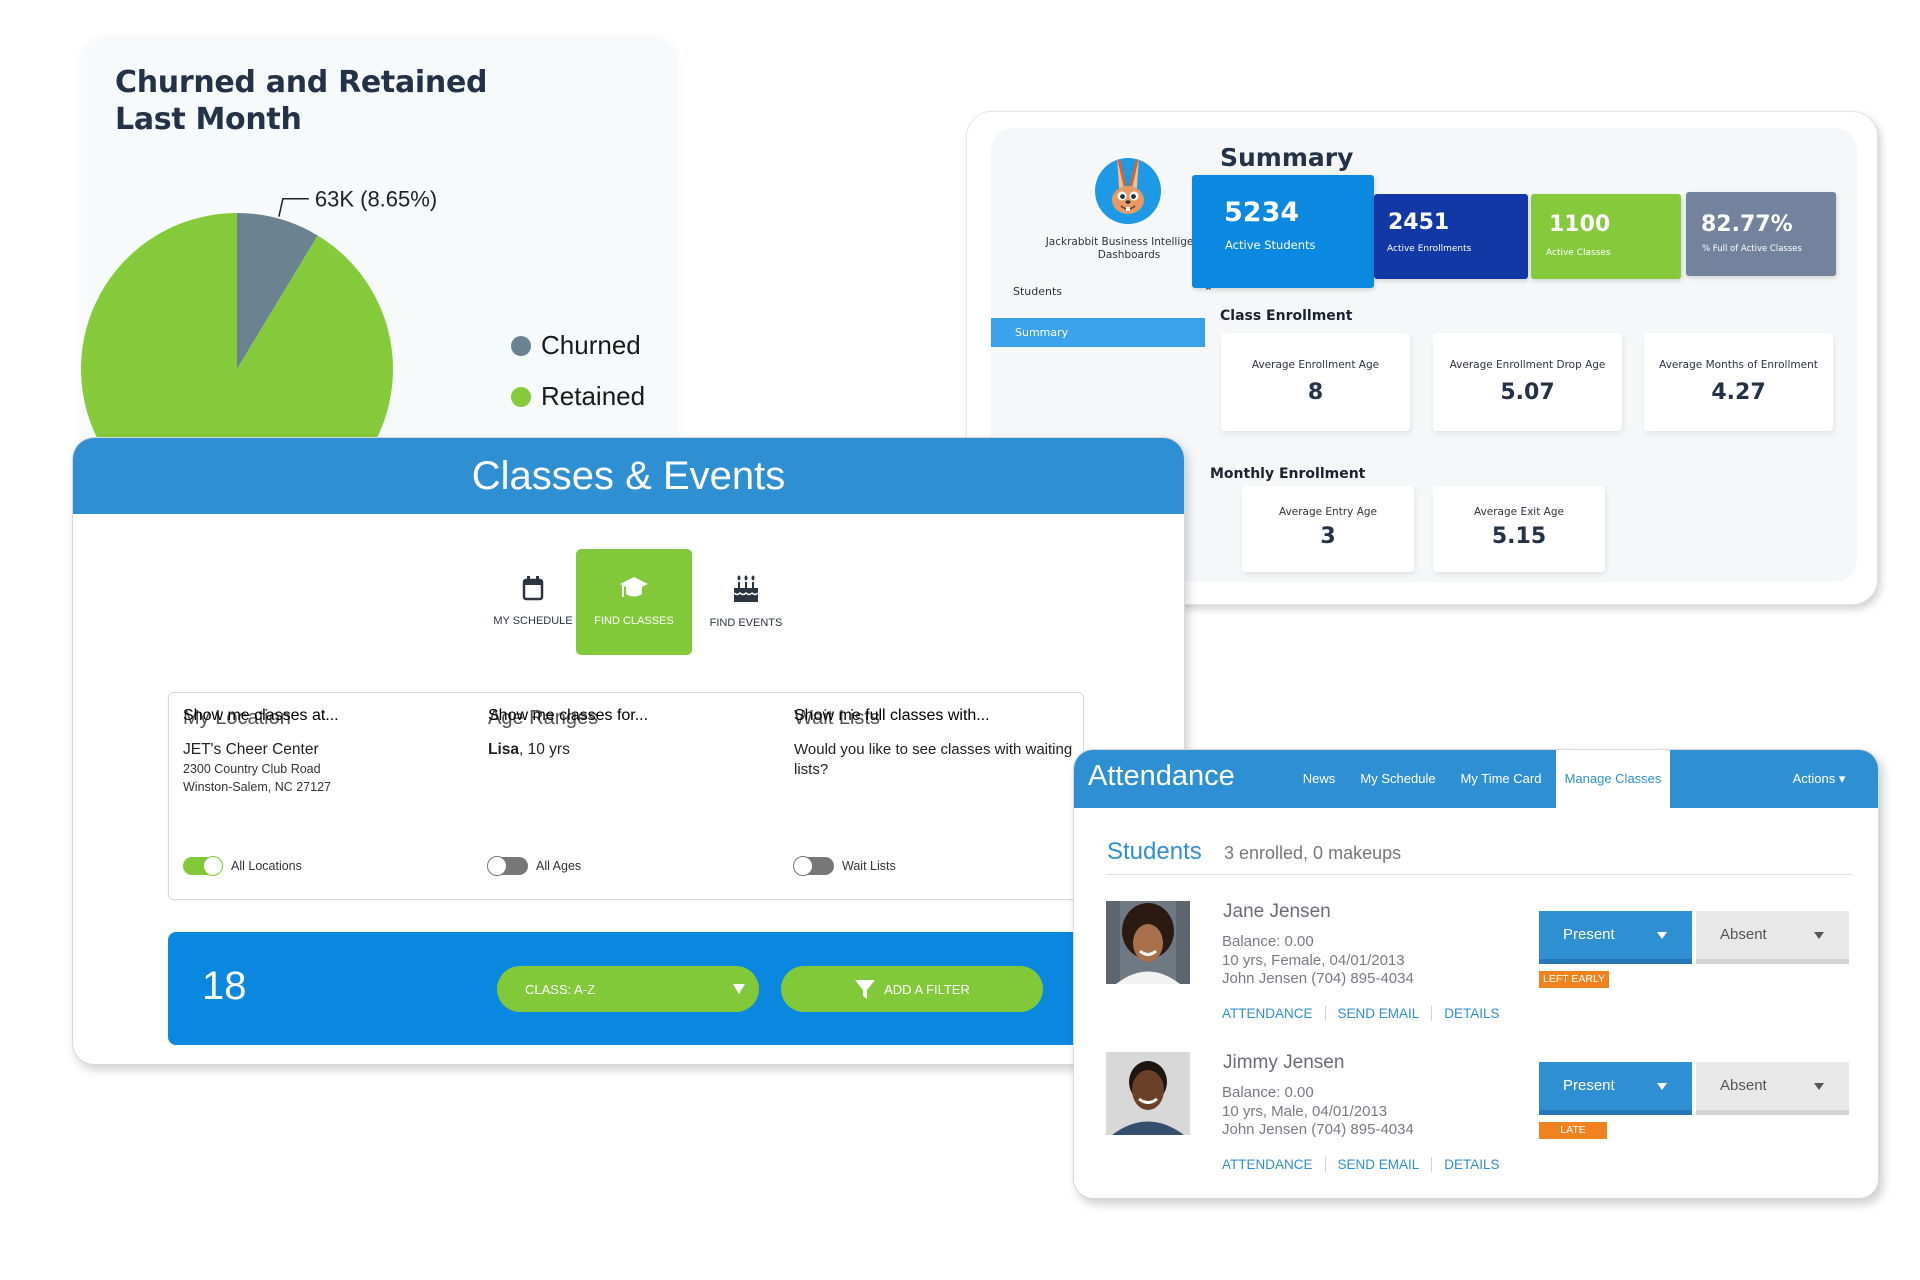  Describe the element at coordinates (251, 749) in the screenshot. I see `location-name: JET's Cheer Center` at that location.